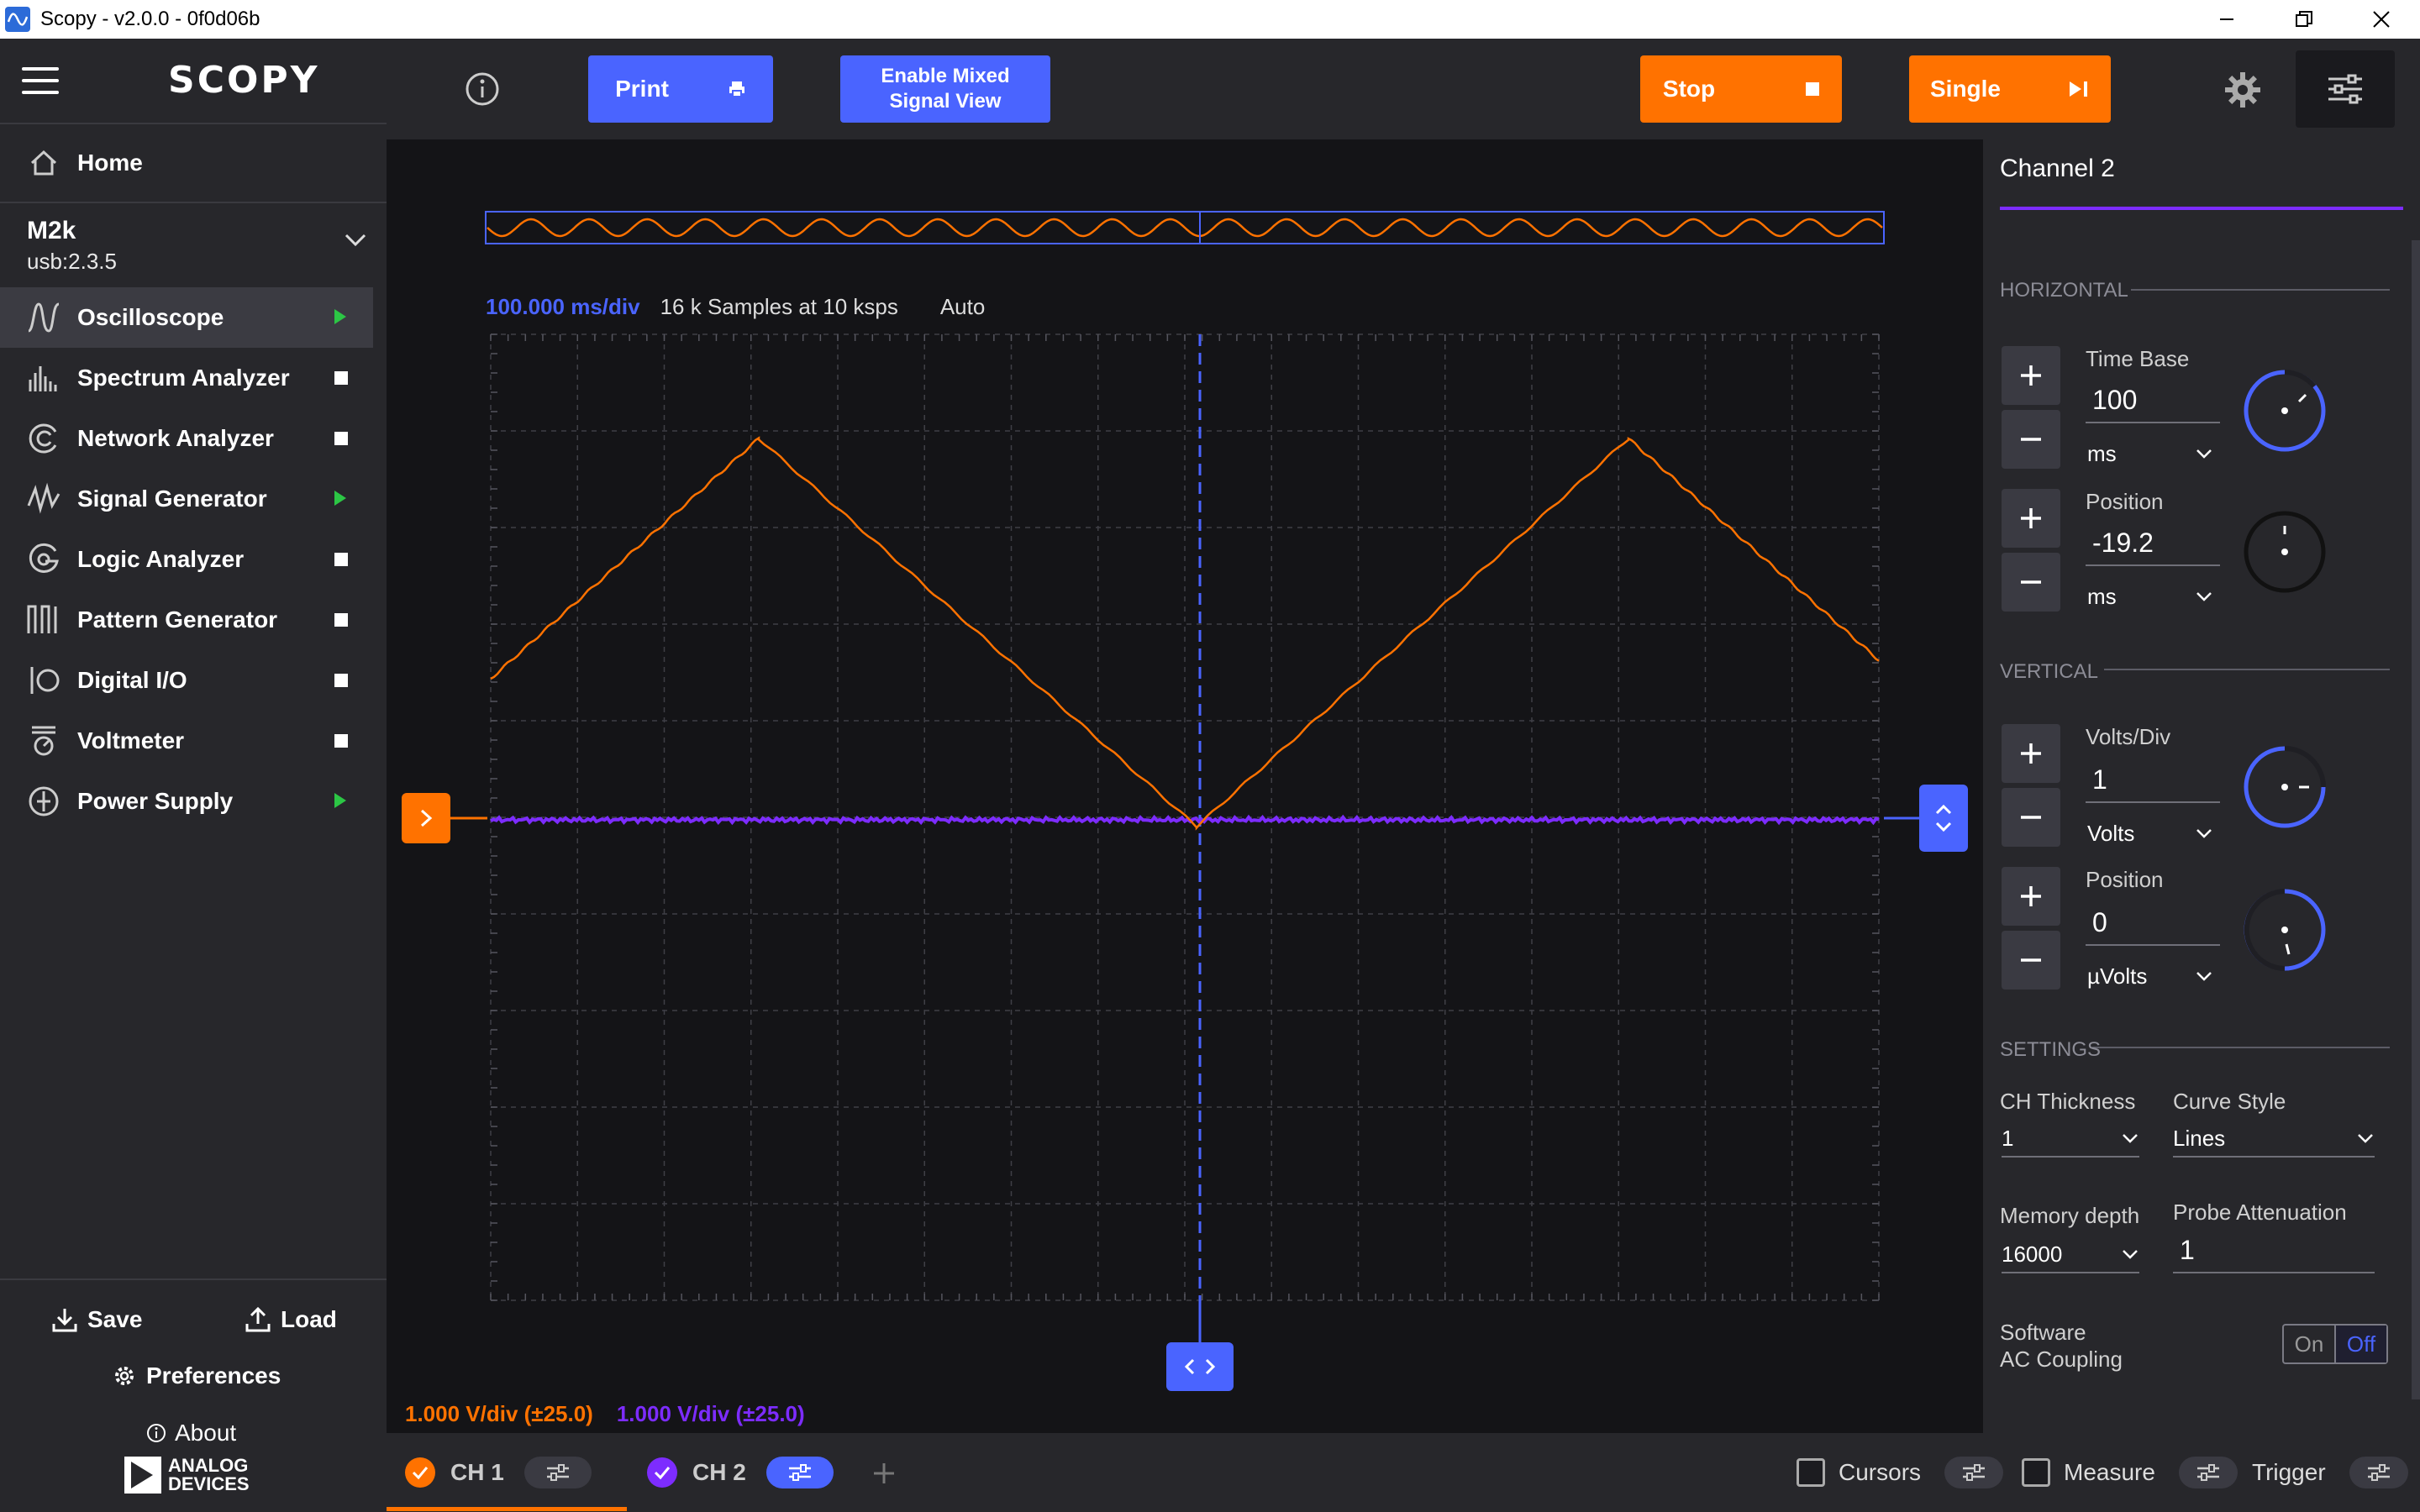  What do you see at coordinates (2416, 819) in the screenshot?
I see `panel-scrollbar` at bounding box center [2416, 819].